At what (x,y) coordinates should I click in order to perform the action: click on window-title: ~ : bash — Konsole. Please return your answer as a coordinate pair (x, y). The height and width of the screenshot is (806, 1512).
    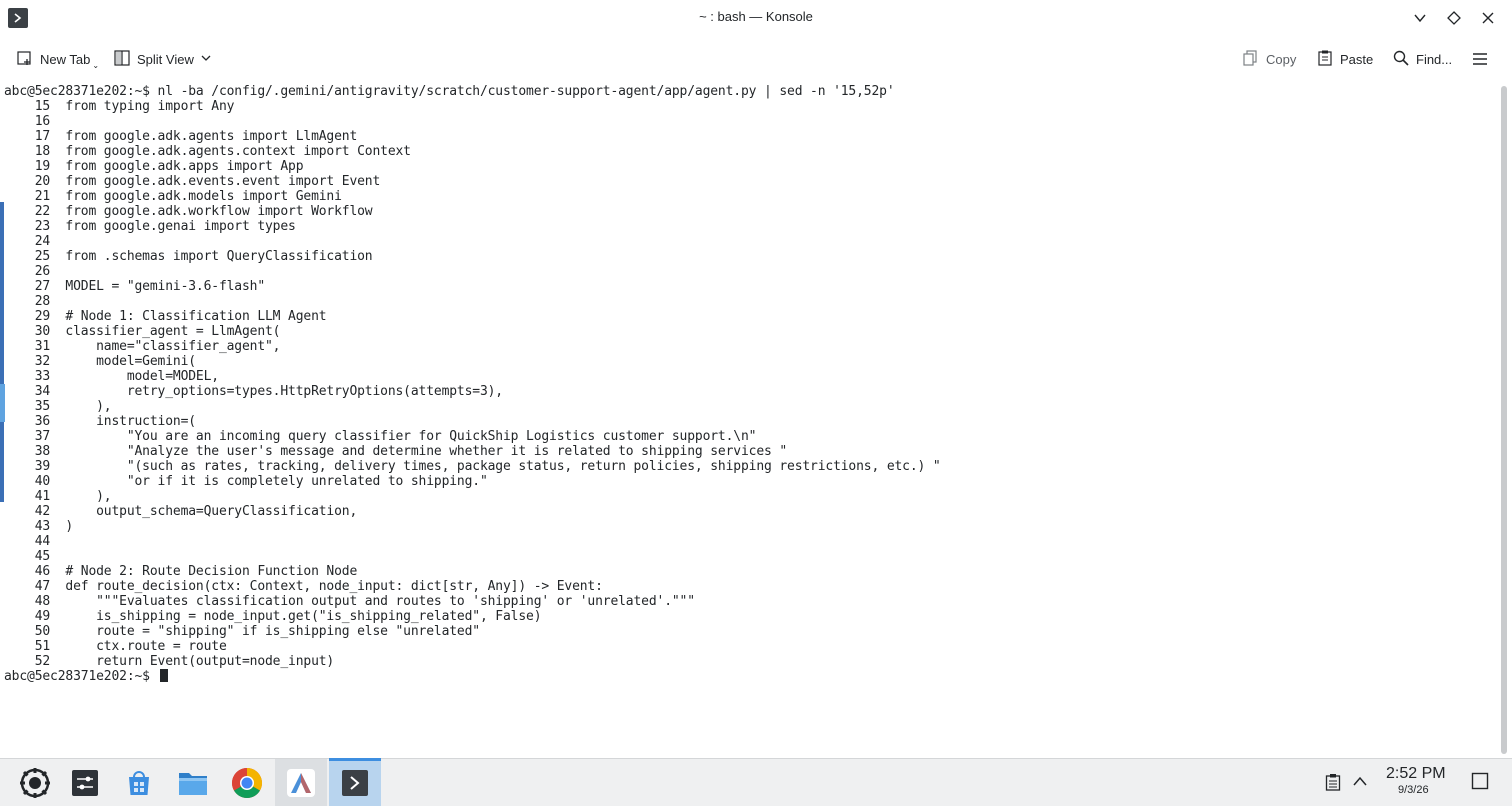
    Looking at the image, I should click on (756, 16).